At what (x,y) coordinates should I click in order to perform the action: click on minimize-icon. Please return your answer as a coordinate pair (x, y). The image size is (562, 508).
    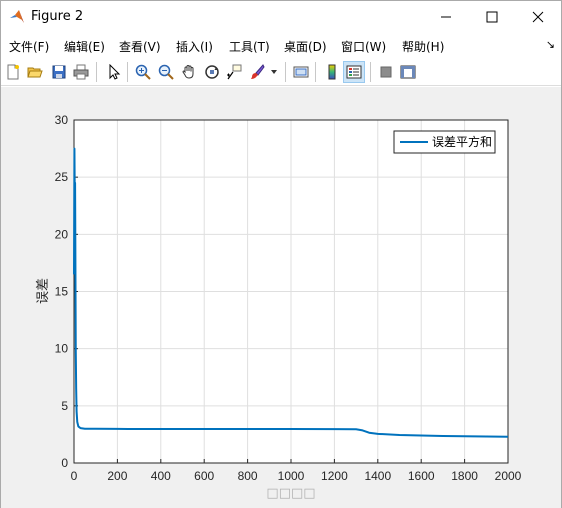
    Looking at the image, I should click on (446, 17).